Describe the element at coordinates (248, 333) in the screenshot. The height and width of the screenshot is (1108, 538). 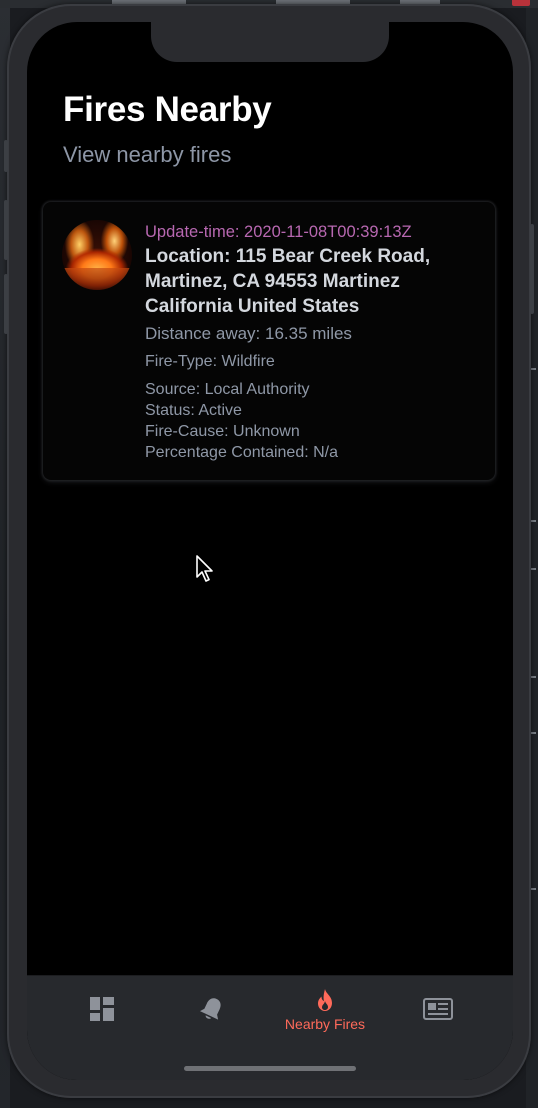
I see `fire-distance: Distance away: 16.35 miles` at that location.